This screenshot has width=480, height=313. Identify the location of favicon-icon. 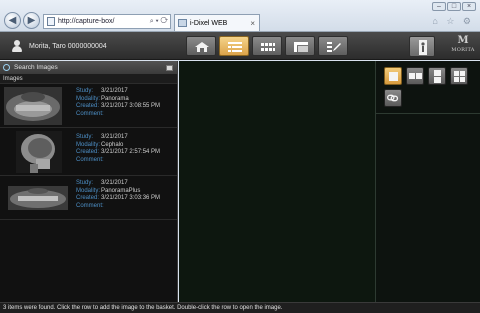
(182, 23).